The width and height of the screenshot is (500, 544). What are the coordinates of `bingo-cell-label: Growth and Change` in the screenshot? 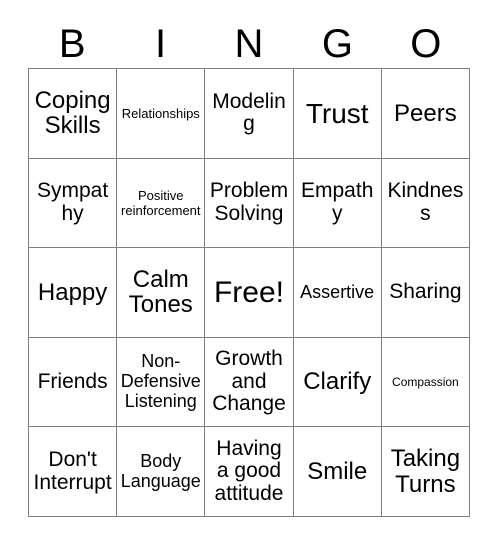 It's located at (249, 381).